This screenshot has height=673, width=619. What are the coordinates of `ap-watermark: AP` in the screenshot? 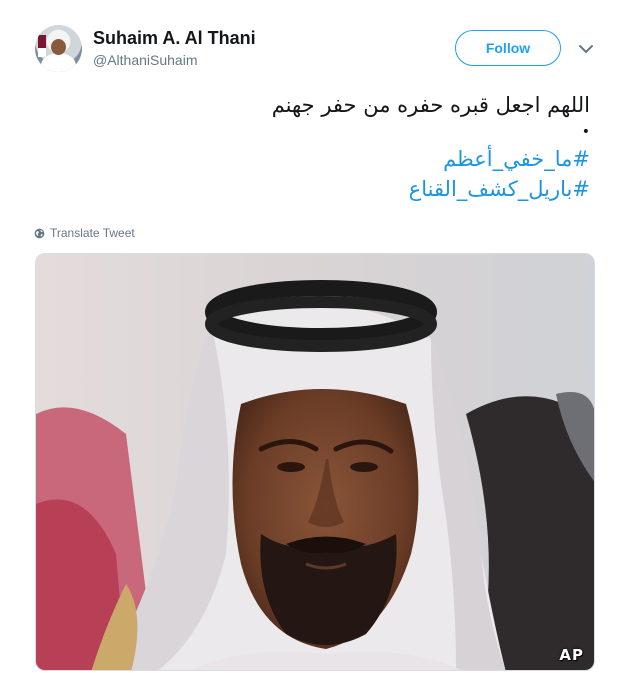 It's located at (571, 655).